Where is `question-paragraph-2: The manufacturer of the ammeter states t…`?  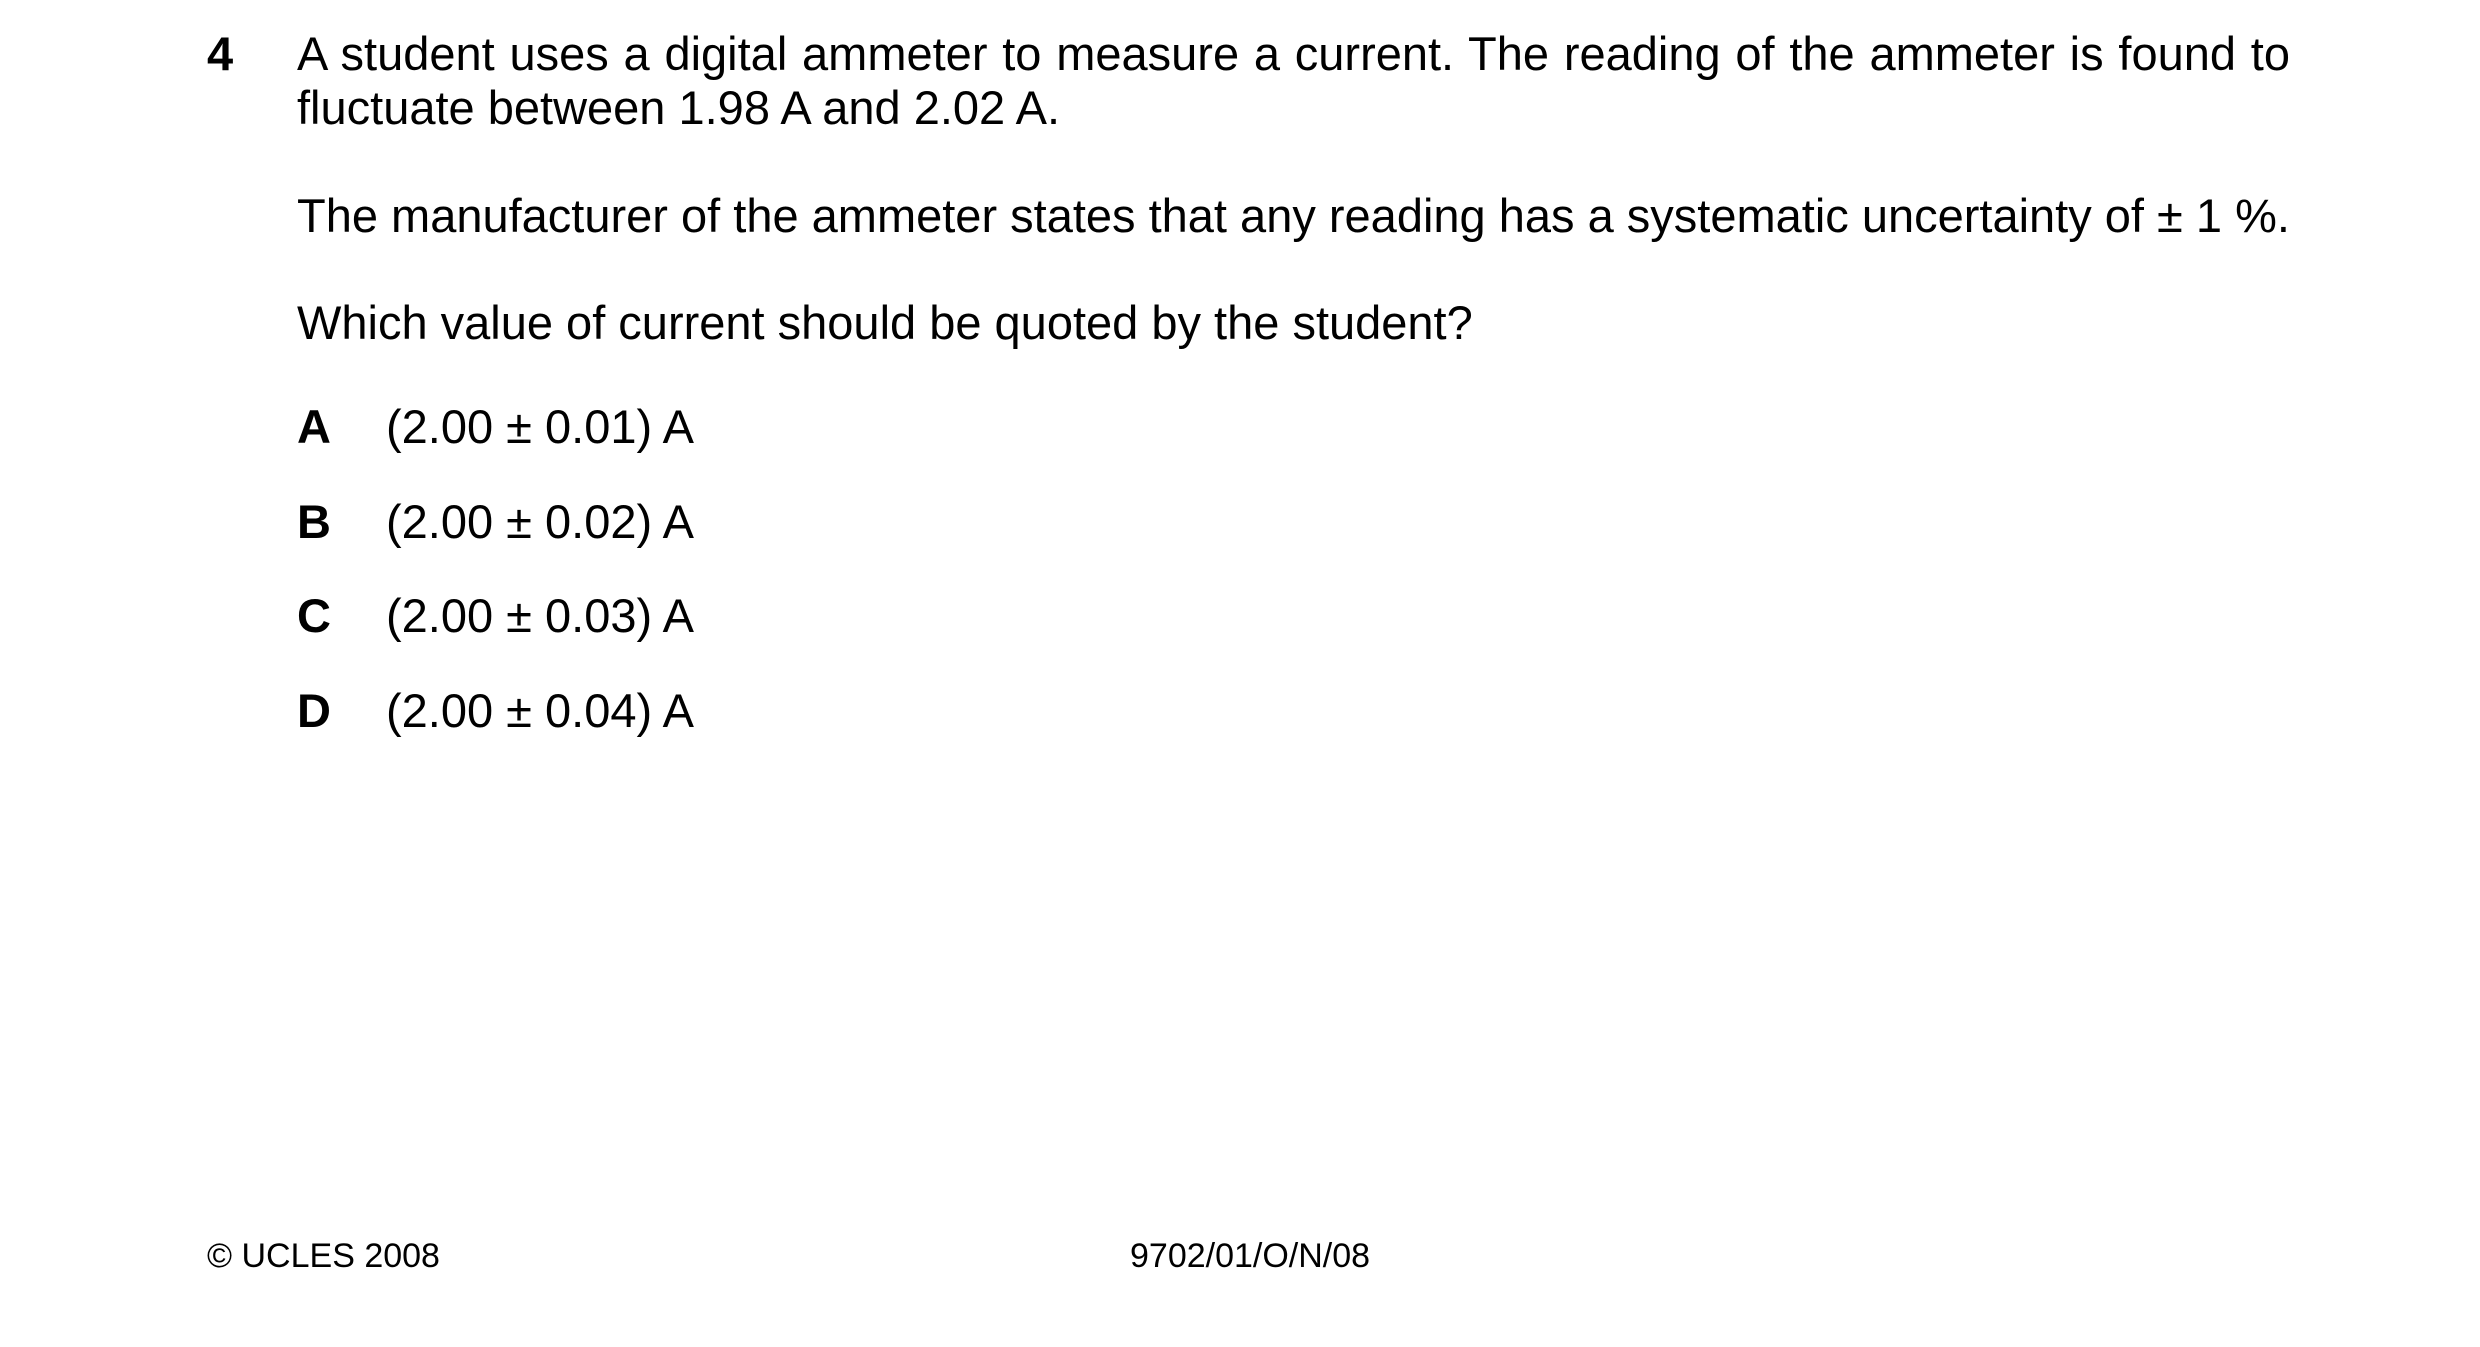
question-paragraph-2: The manufacturer of the ammeter states t… is located at coordinates (1293, 215).